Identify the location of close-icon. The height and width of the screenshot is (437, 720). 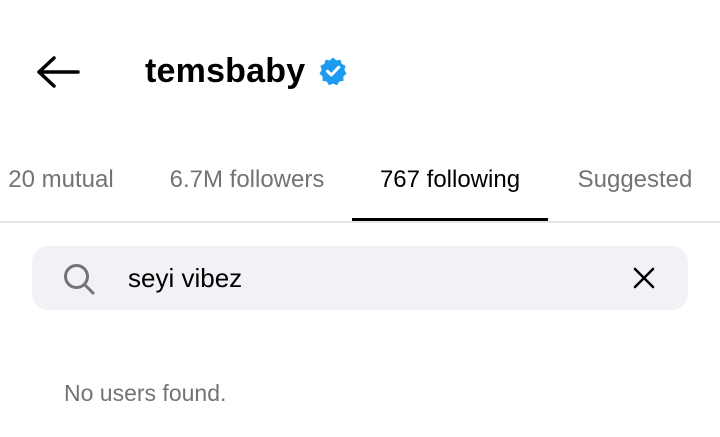
(644, 278).